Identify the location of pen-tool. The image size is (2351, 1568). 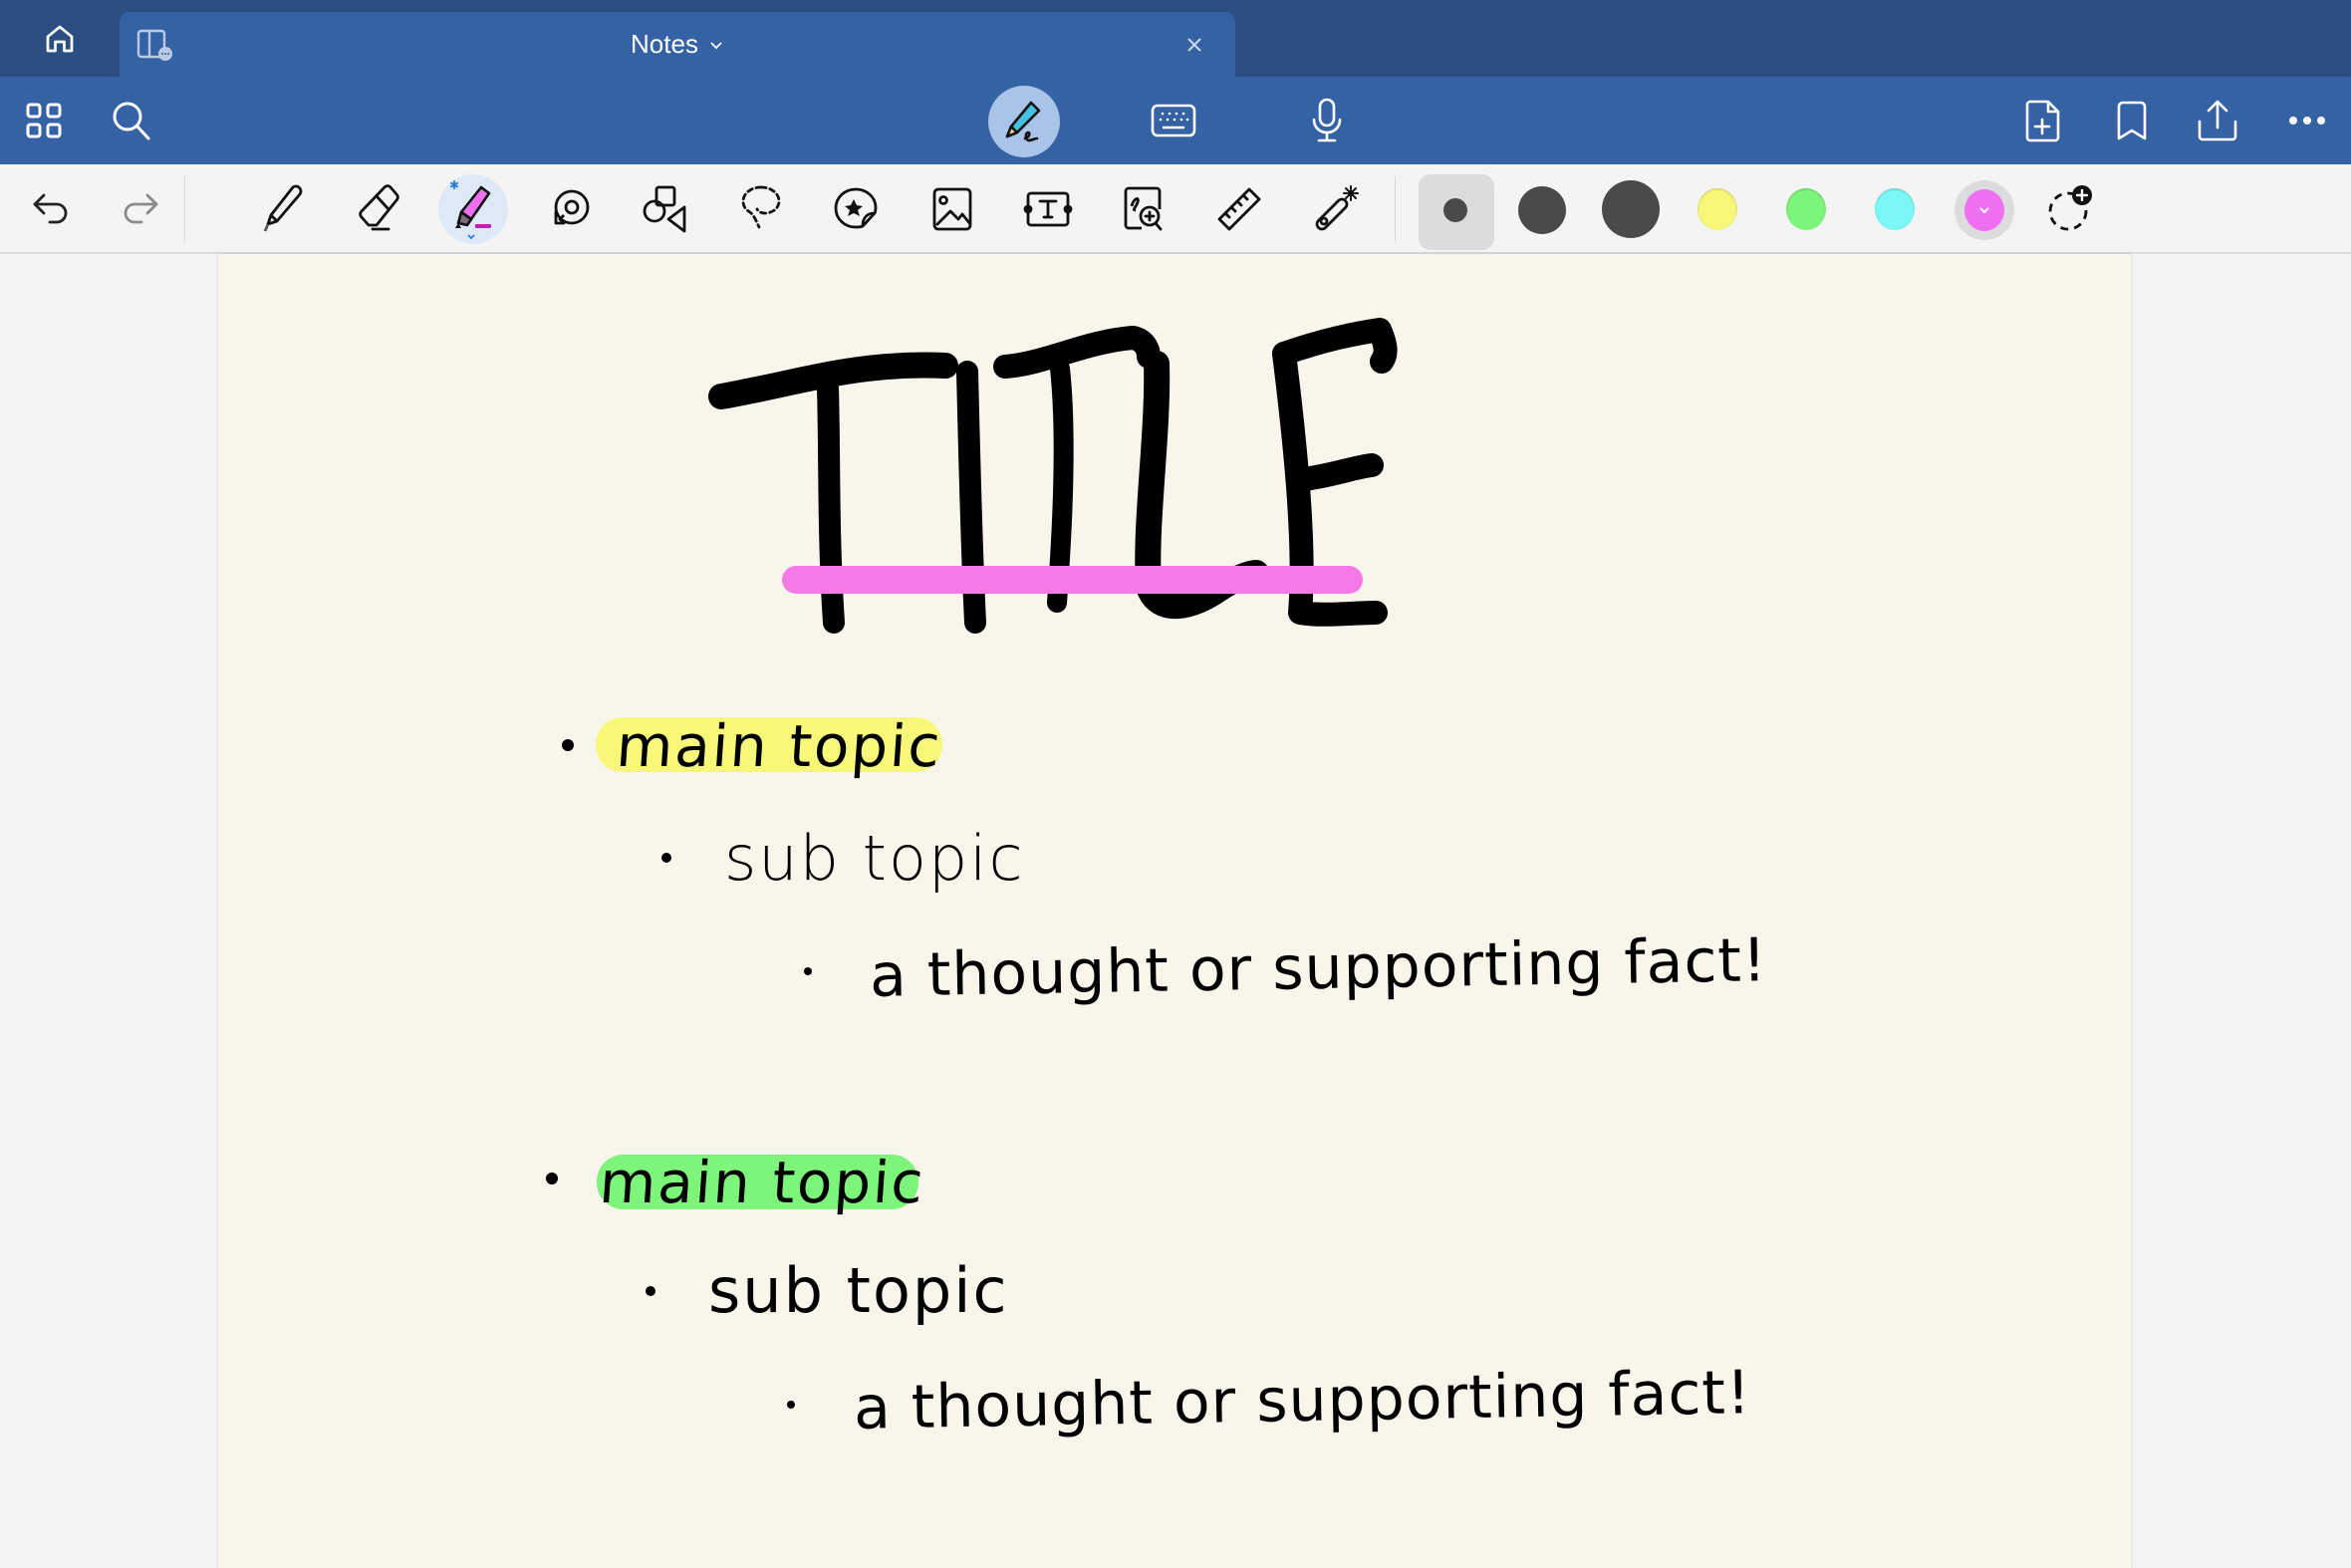
(283, 209).